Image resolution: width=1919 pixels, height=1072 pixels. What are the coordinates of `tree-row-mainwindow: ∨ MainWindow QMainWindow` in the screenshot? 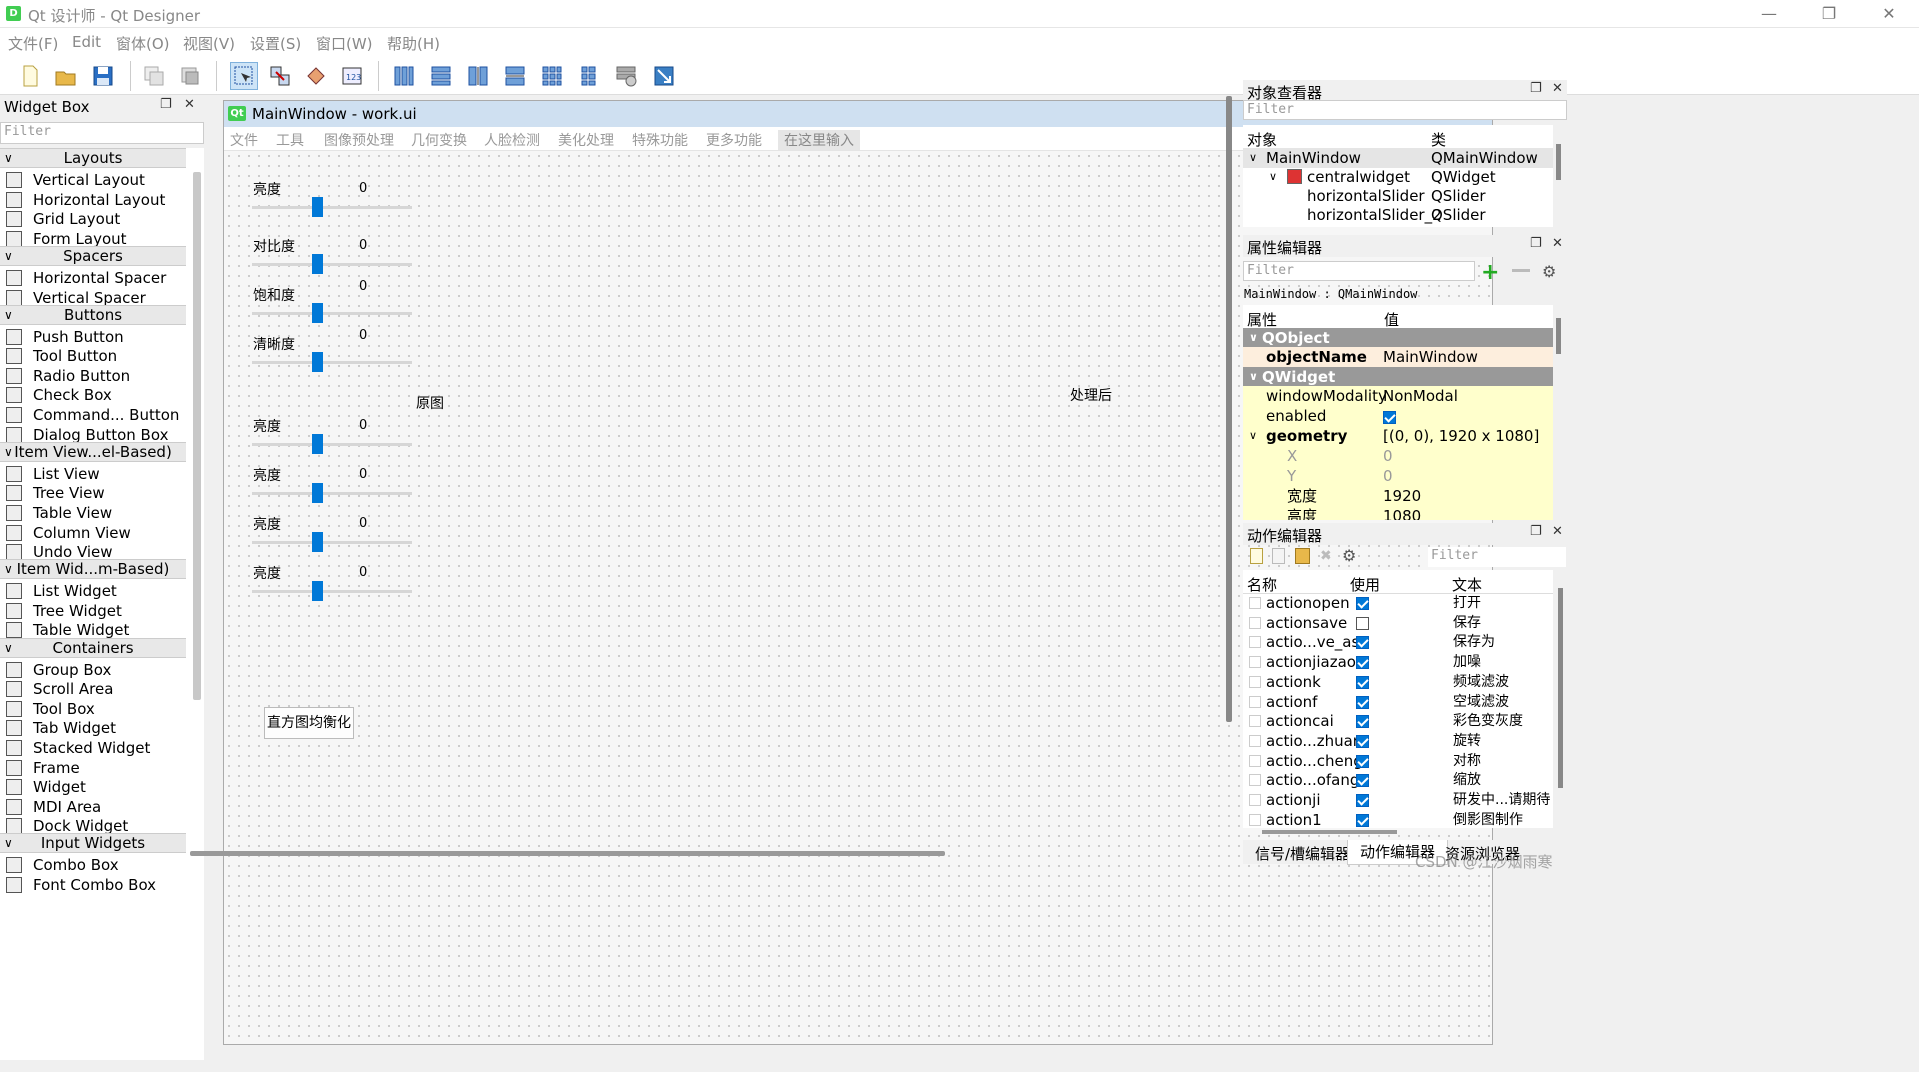 It's located at (1398, 158).